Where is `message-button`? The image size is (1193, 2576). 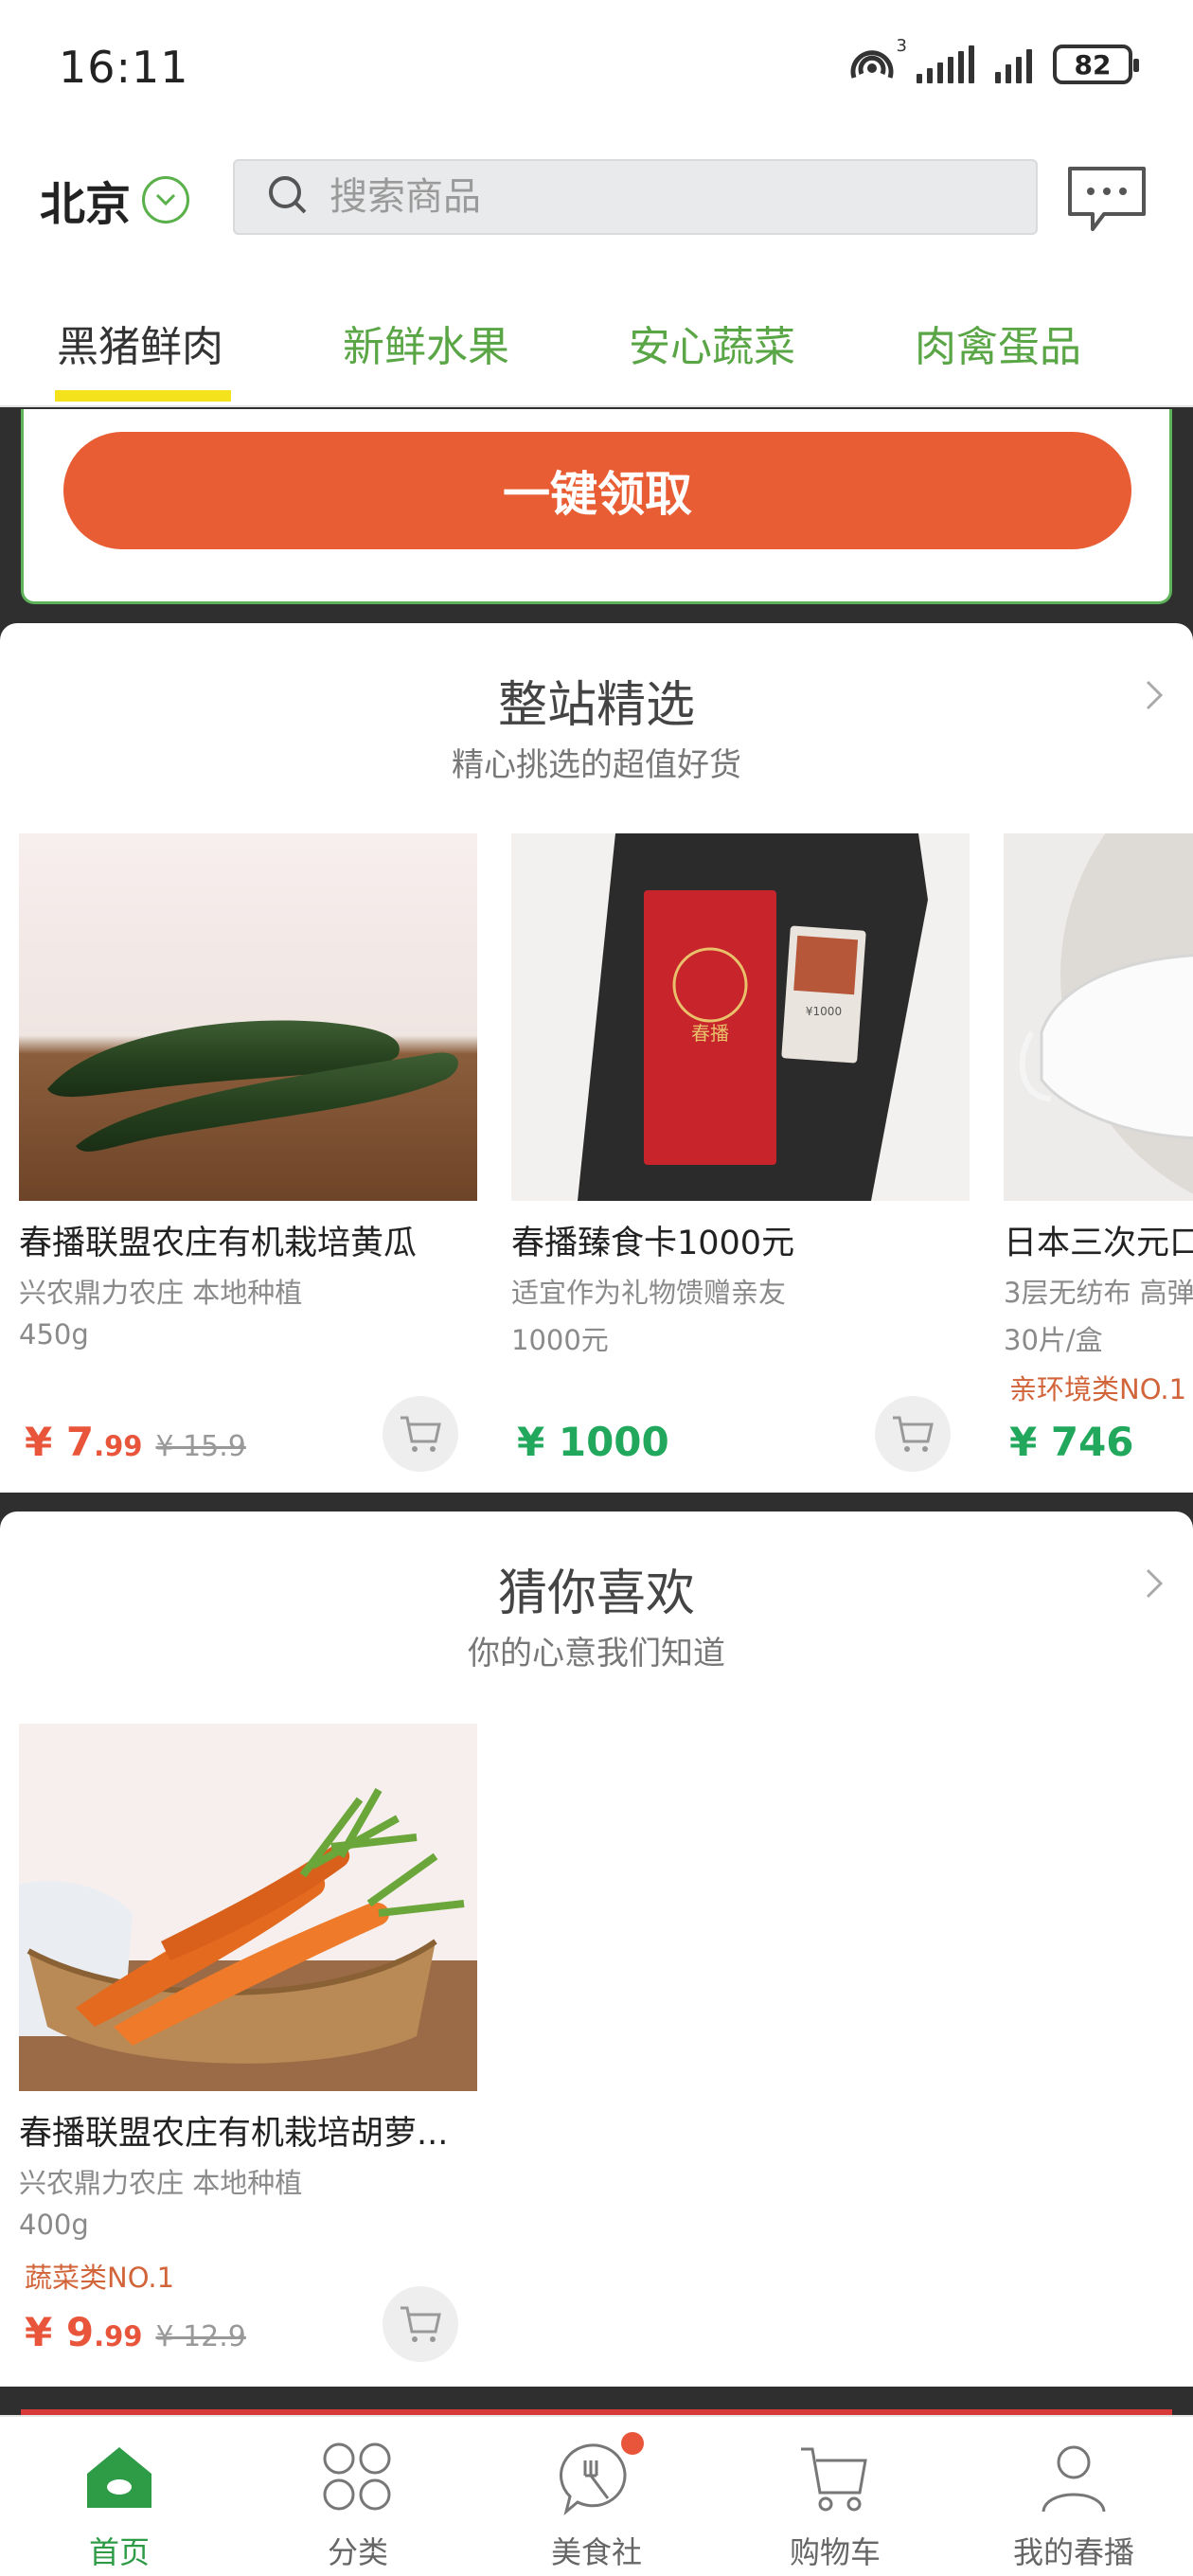
message-button is located at coordinates (1106, 201).